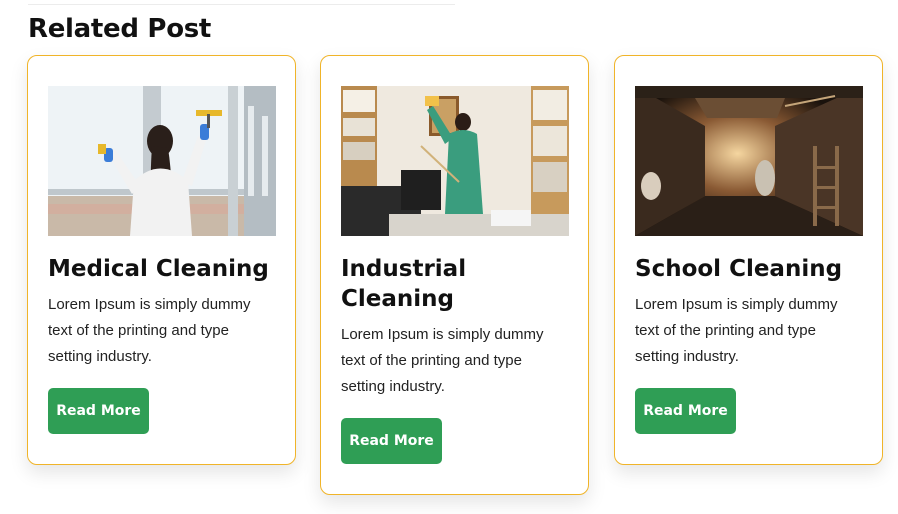 The height and width of the screenshot is (514, 898). Describe the element at coordinates (748, 269) in the screenshot. I see `post-title: School Cleaning` at that location.